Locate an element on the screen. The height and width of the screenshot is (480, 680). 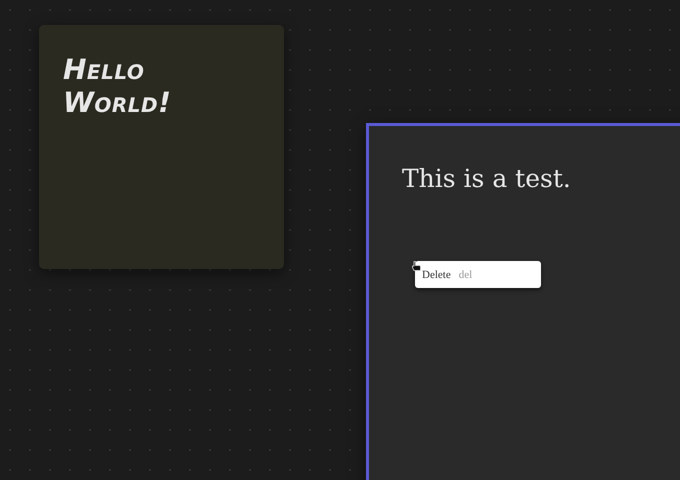
menu-item: Delete del is located at coordinates (447, 274).